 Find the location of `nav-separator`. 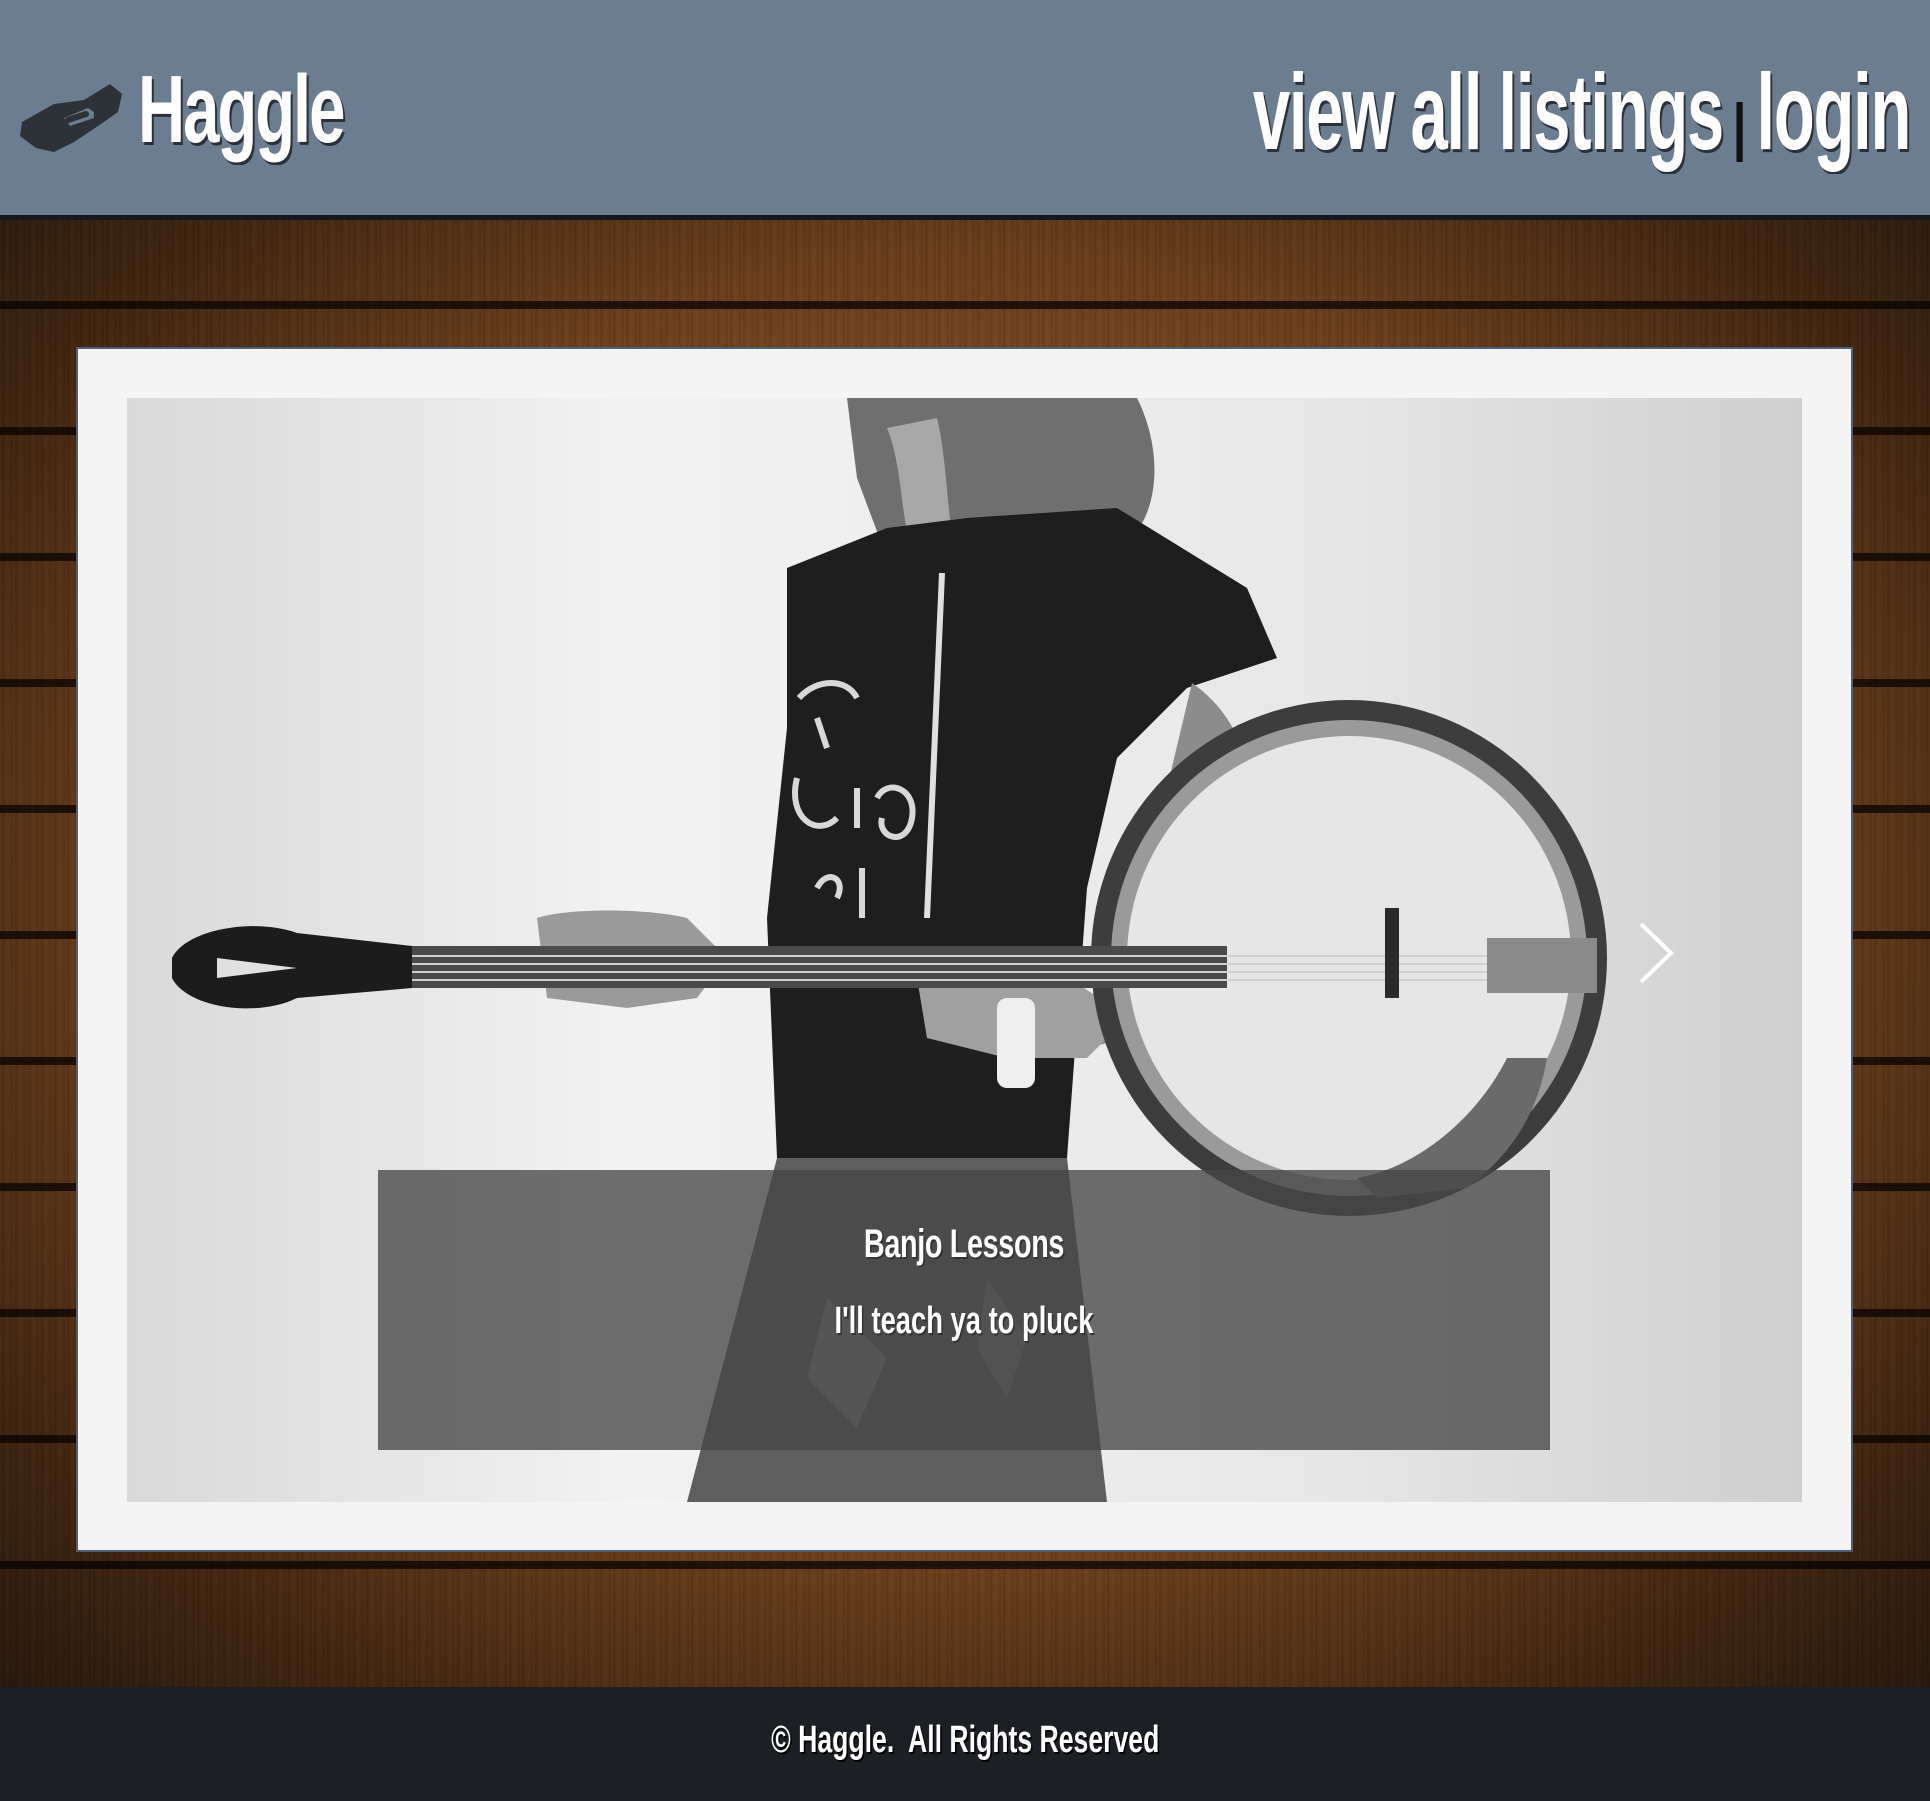

nav-separator is located at coordinates (1739, 132).